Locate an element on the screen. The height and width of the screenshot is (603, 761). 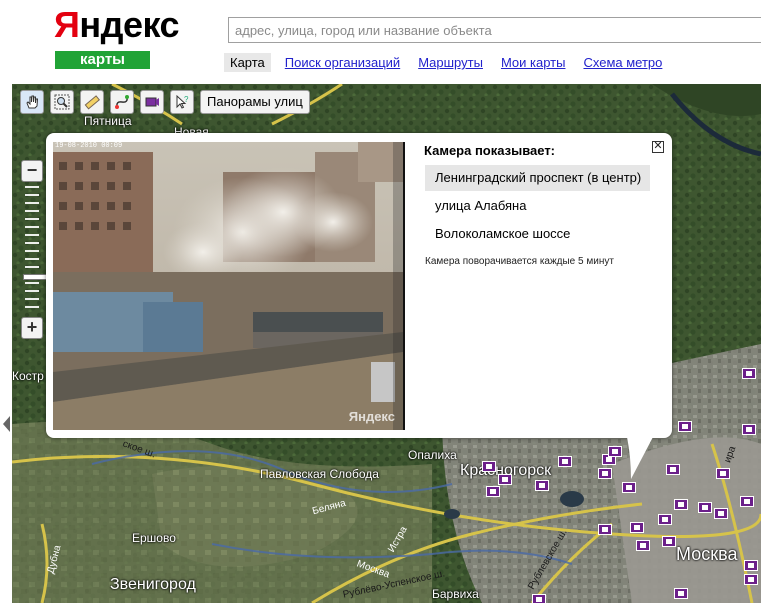
map-label-opalikha: Опалиха is located at coordinates (432, 455).